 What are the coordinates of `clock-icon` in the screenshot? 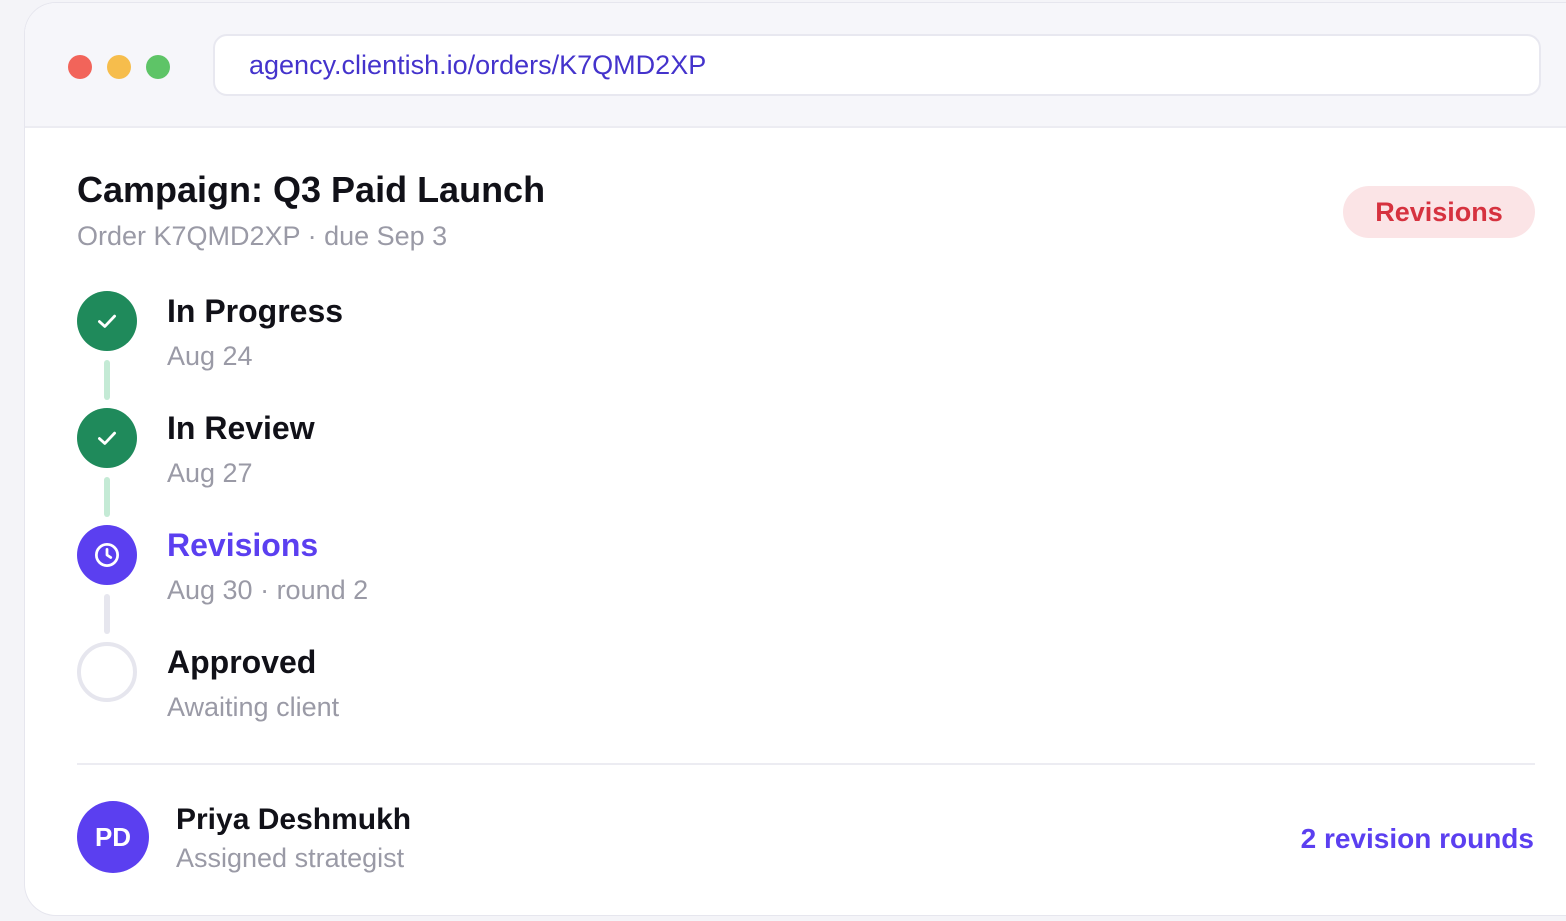 It's located at (107, 555).